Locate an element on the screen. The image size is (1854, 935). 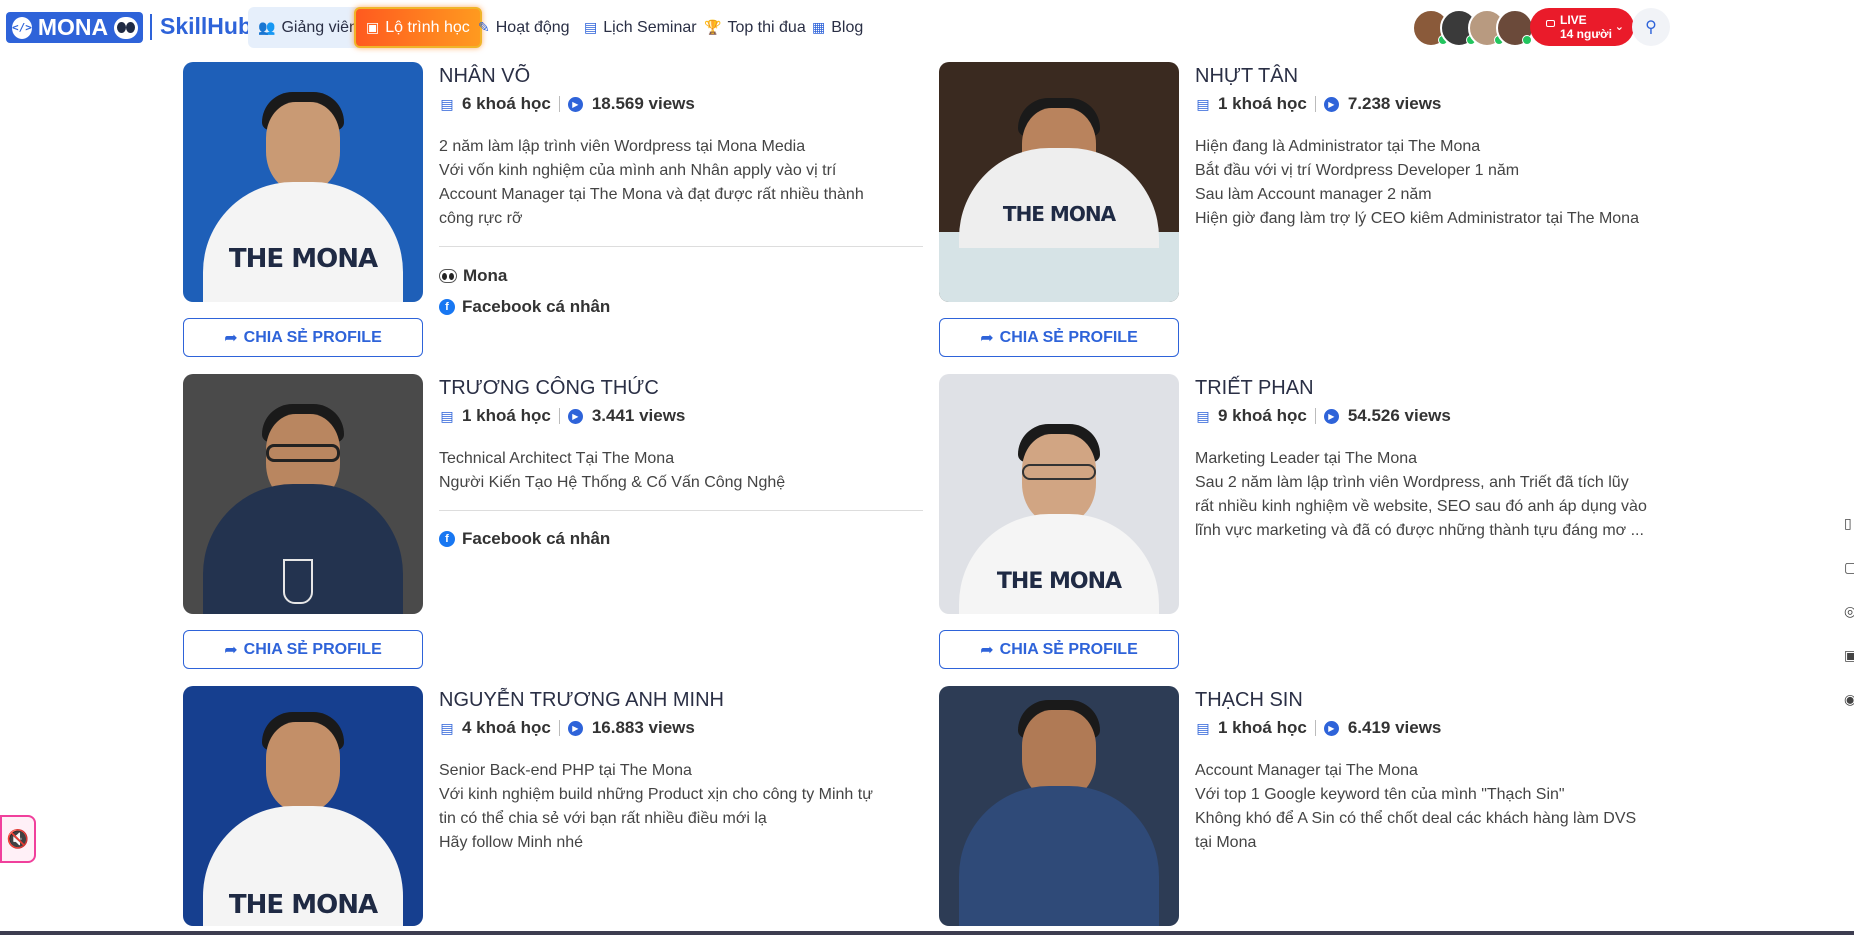
course-count: 1 khoá học is located at coordinates (1262, 103).